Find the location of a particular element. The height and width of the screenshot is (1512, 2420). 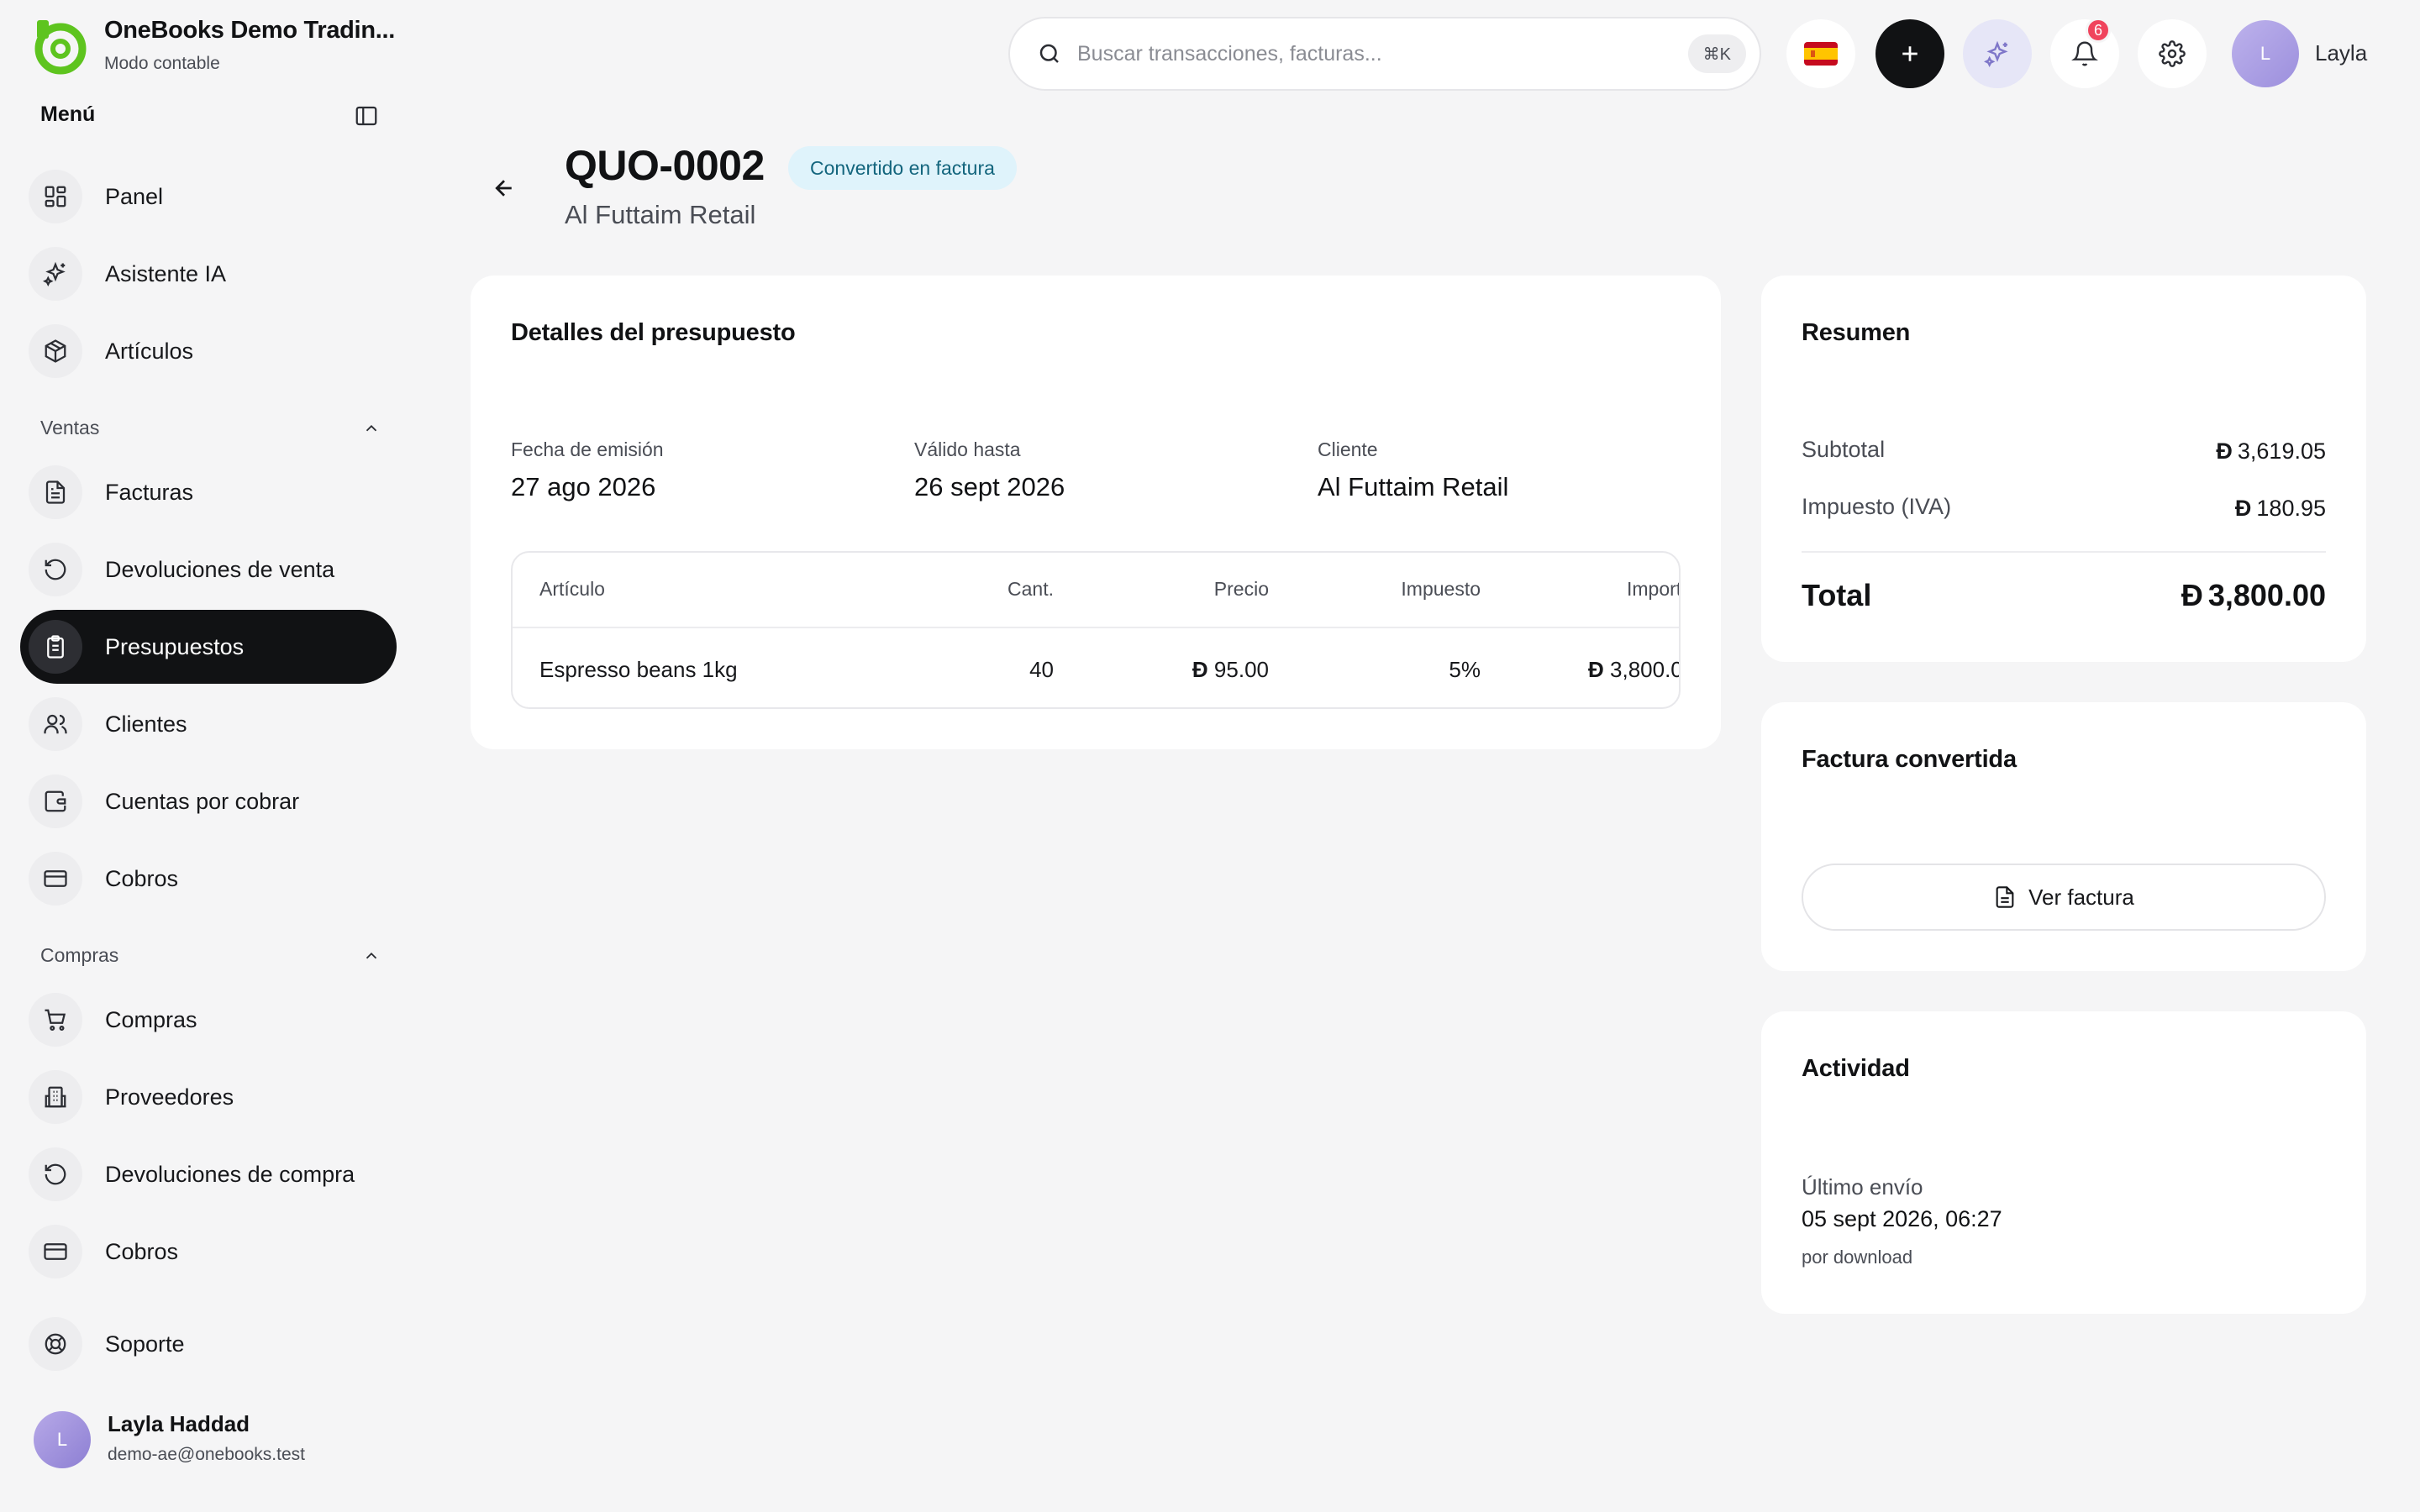

client-value: Al Futtaim Retail is located at coordinates (1413, 486).